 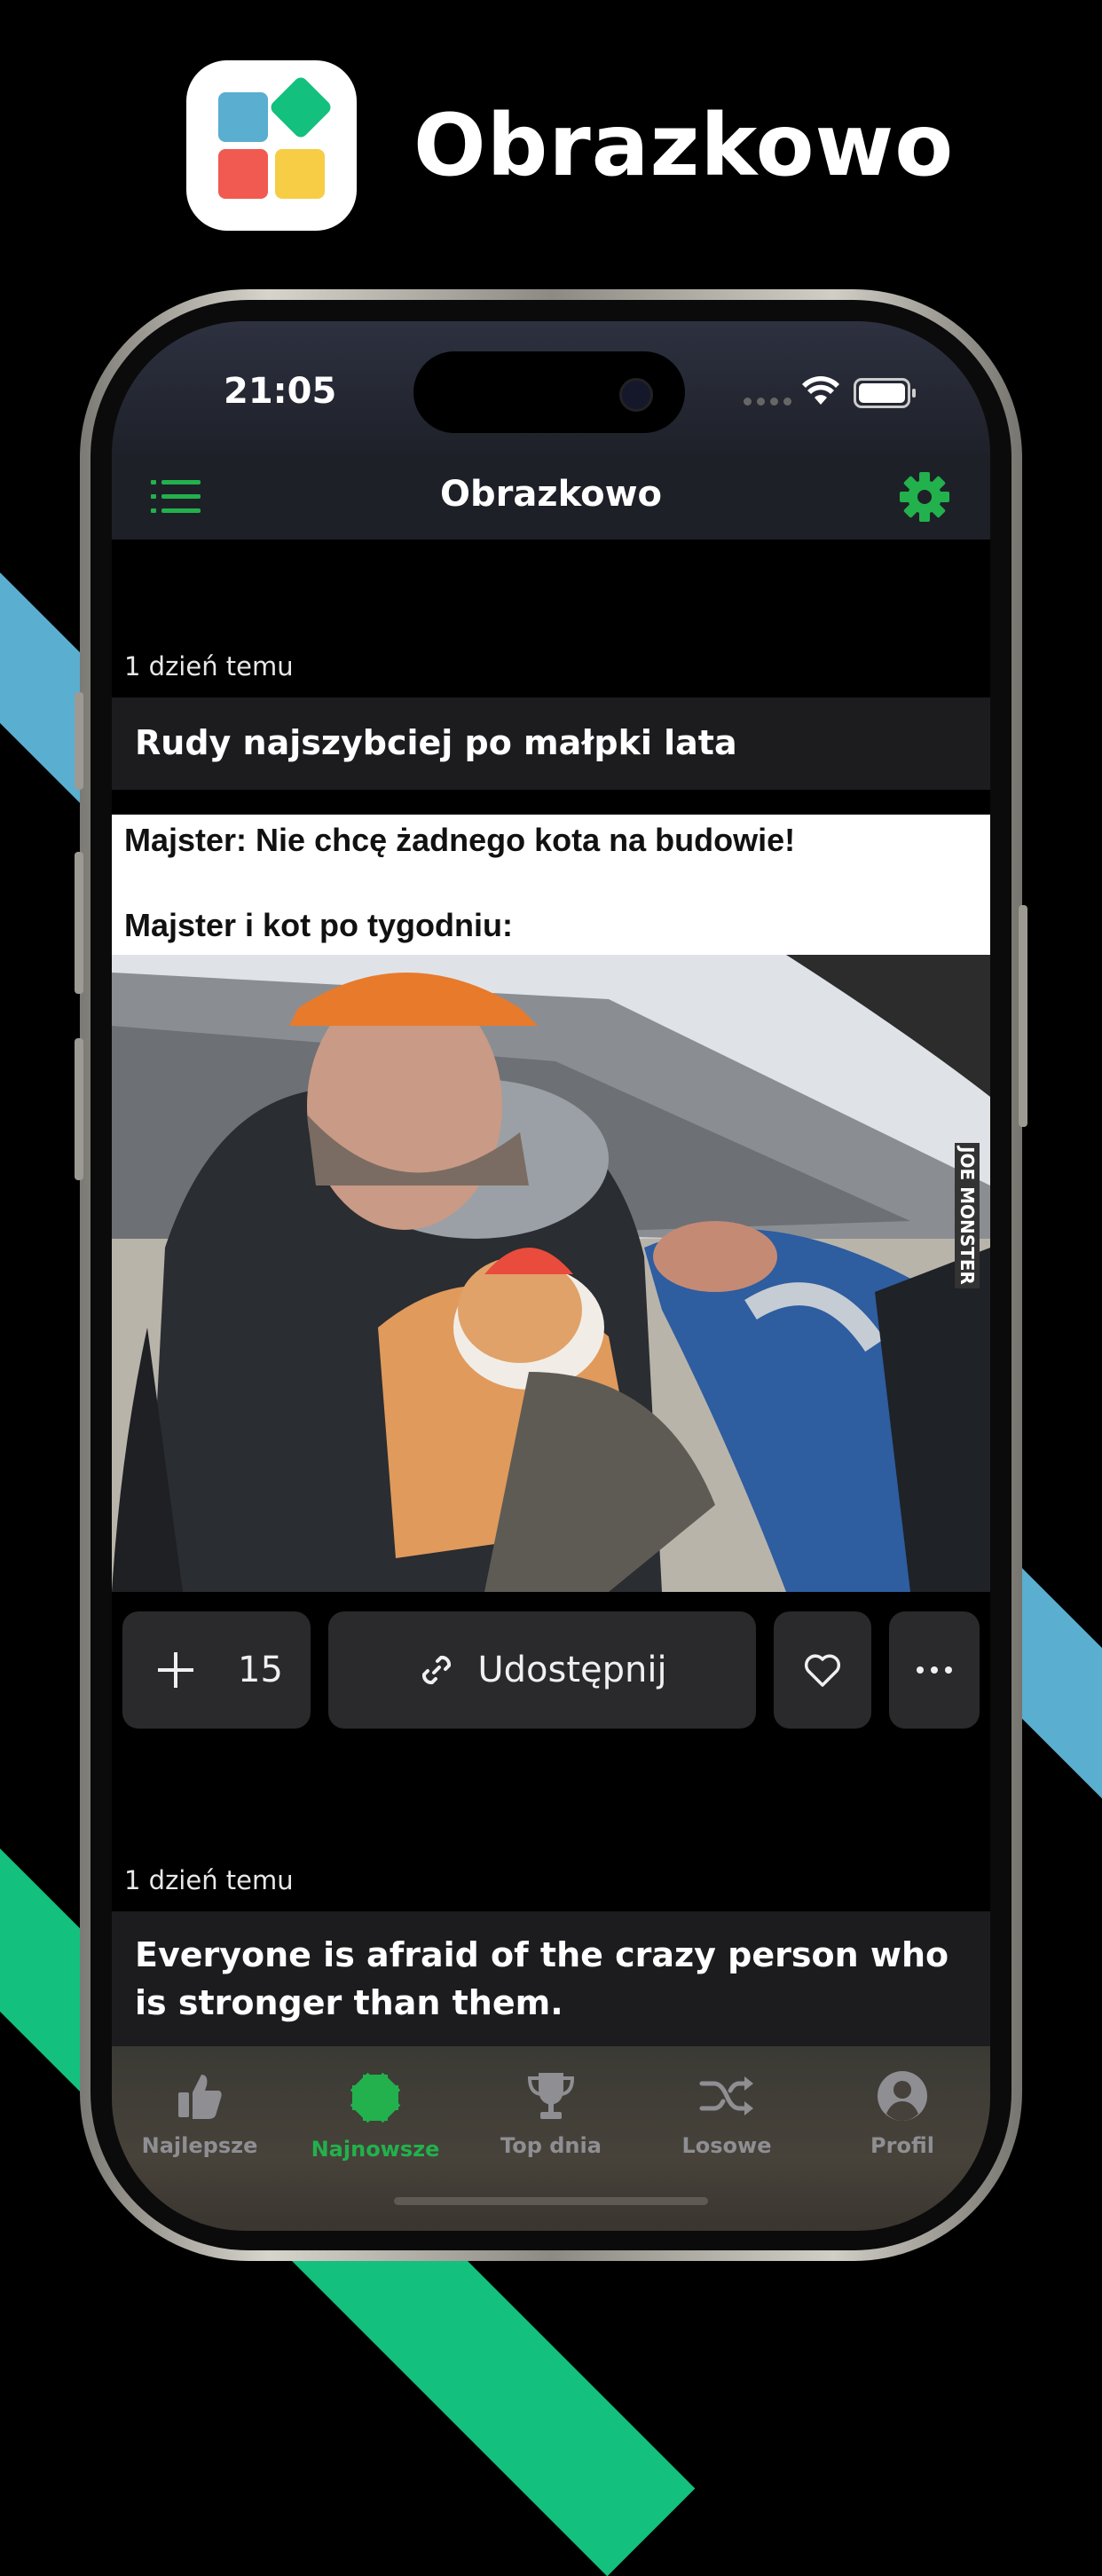 What do you see at coordinates (318, 925) in the screenshot?
I see `meme-caption: Majster i kot po tygodniu:` at bounding box center [318, 925].